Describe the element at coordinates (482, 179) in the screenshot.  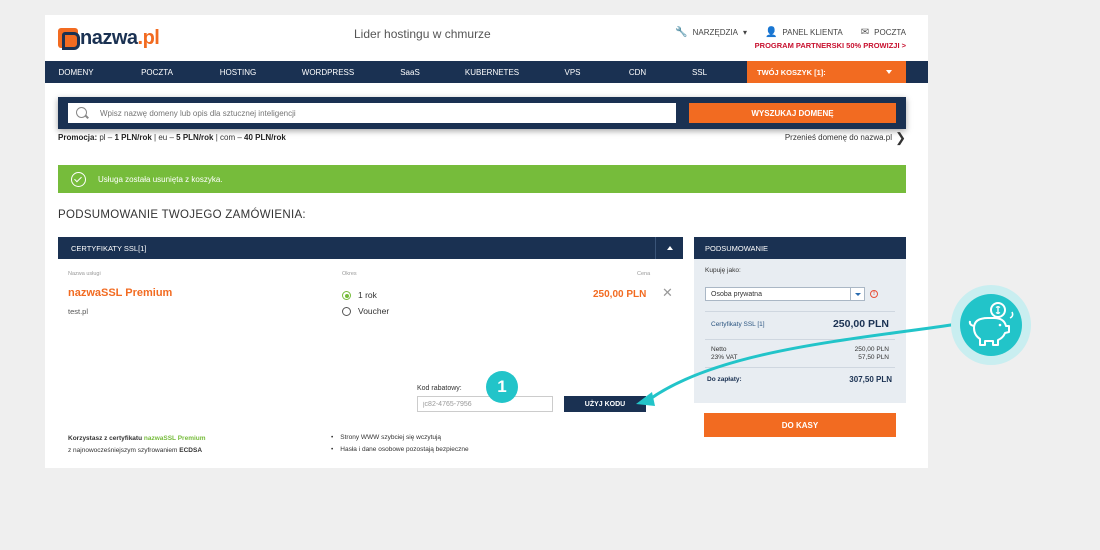
I see `success-alert: Usługa została usunięta z koszyka.` at that location.